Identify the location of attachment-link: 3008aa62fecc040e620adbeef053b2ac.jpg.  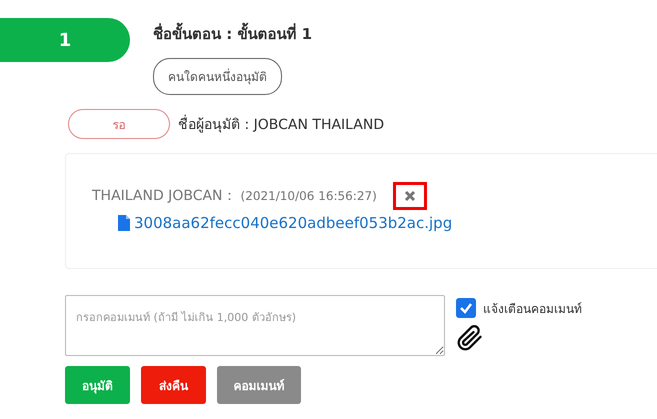
(387, 223).